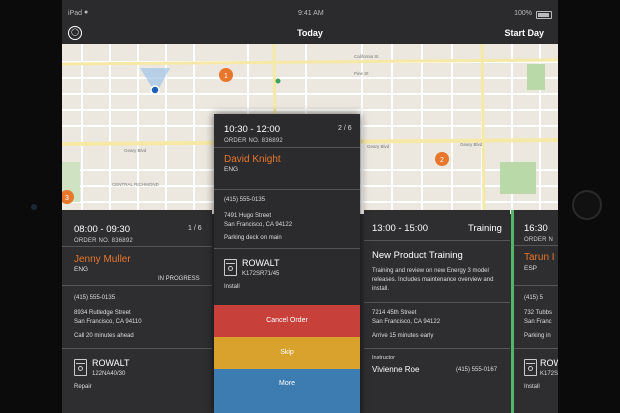  What do you see at coordinates (136, 184) in the screenshot?
I see `neighborhood-label: CENTRAL RICHMOND` at bounding box center [136, 184].